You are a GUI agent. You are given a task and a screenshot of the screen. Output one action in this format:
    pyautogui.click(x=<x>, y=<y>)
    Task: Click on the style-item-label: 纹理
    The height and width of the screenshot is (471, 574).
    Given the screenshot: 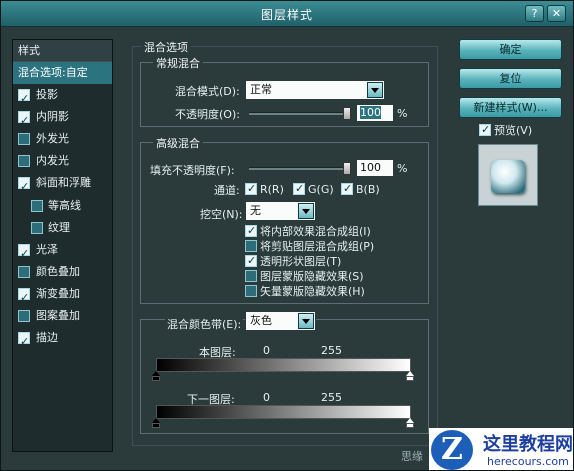 What is the action you would take?
    pyautogui.click(x=59, y=227)
    